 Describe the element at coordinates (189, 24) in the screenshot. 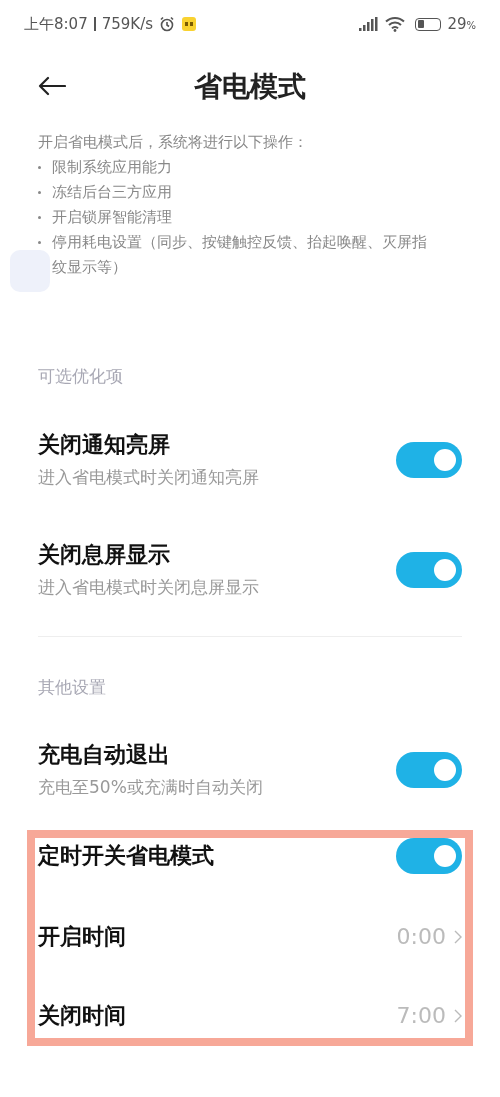

I see `app-notification-icon` at that location.